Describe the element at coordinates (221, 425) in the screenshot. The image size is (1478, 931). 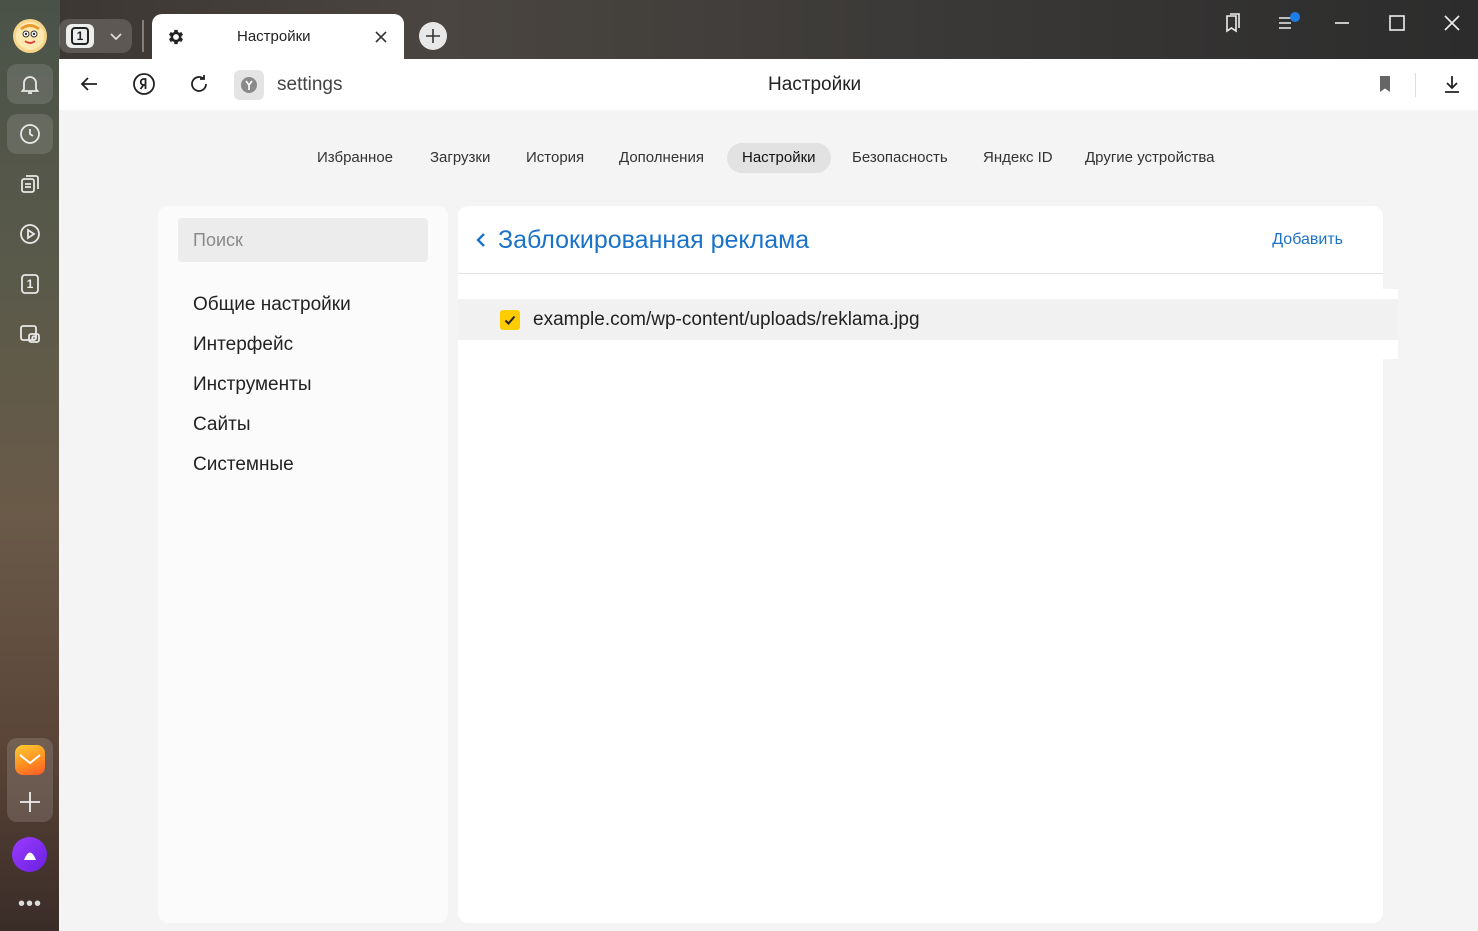
I see `menu-item-sites: Сайты` at that location.